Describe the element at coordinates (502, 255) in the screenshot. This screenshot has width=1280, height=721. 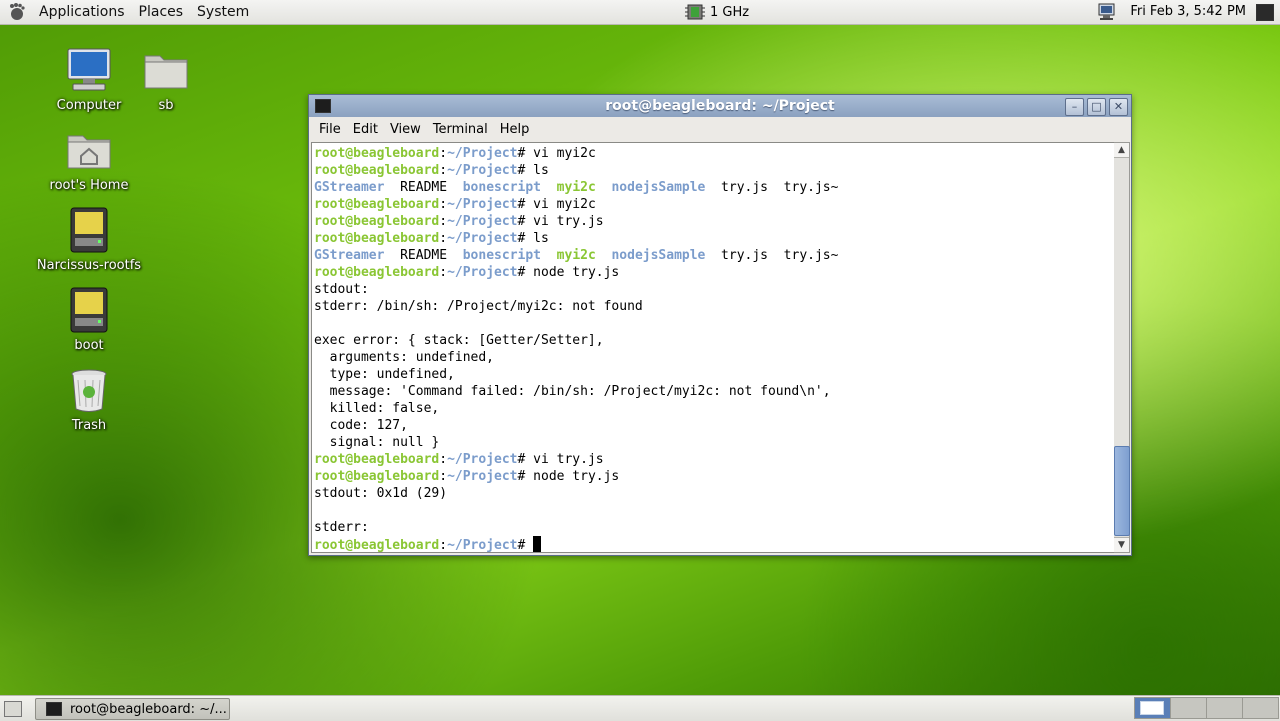
I see `ls-entry: bonescript` at that location.